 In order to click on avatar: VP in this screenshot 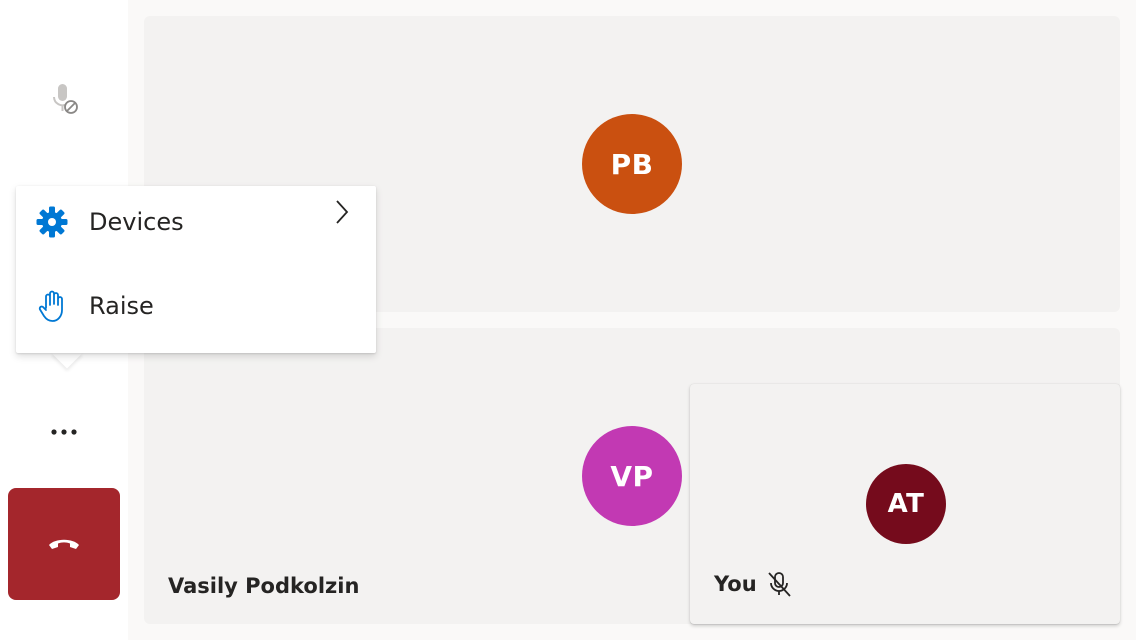, I will do `click(632, 476)`.